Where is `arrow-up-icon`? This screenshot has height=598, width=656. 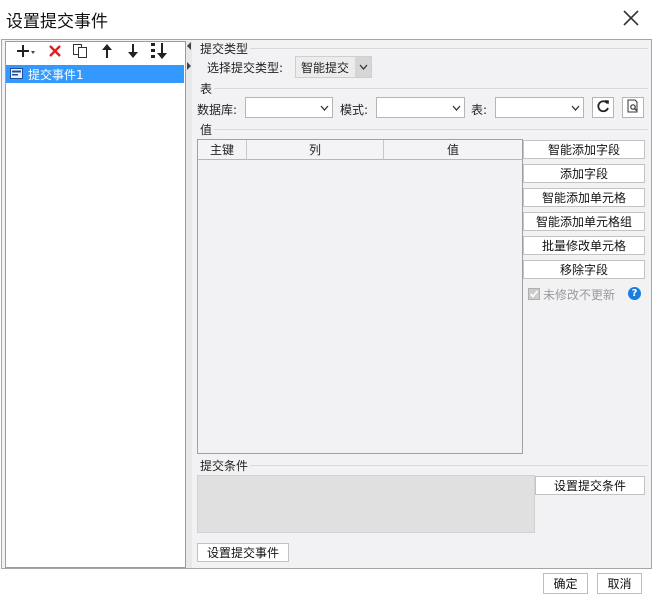 arrow-up-icon is located at coordinates (107, 53).